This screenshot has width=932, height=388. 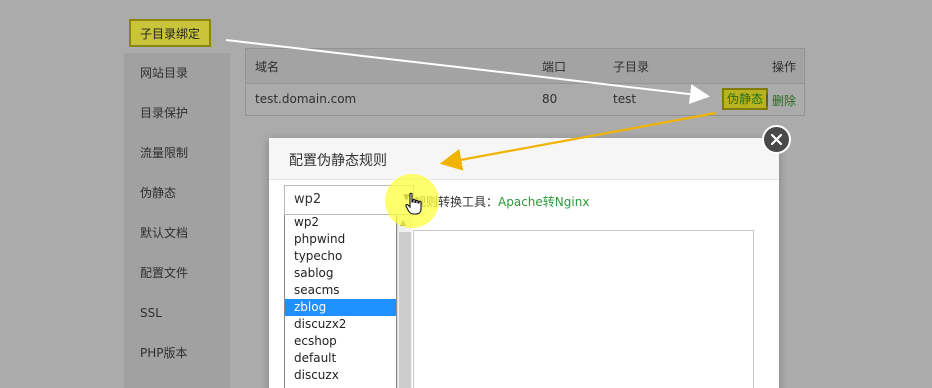 What do you see at coordinates (405, 310) in the screenshot?
I see `scrollbar-thumb` at bounding box center [405, 310].